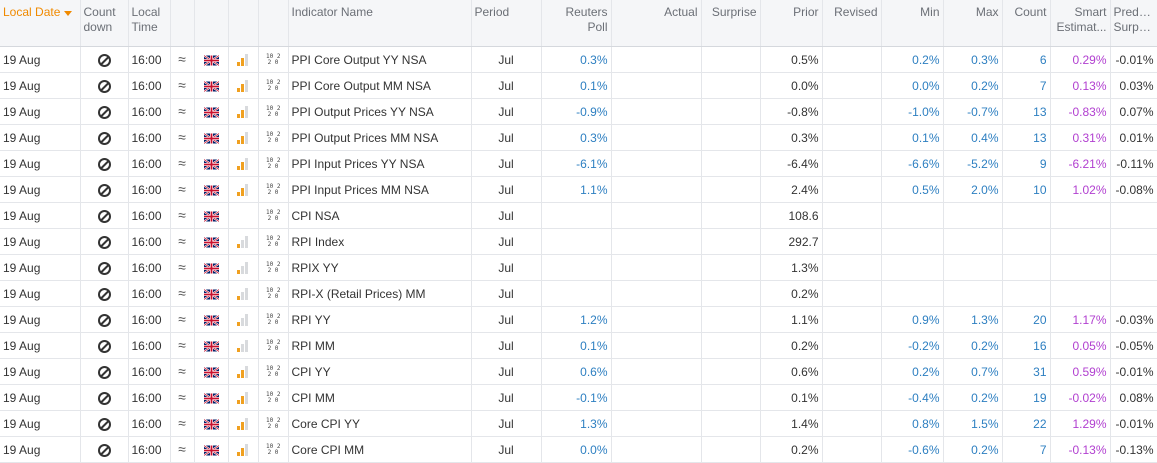 The image size is (1157, 463). What do you see at coordinates (506, 241) in the screenshot?
I see `period-cell: Jul` at bounding box center [506, 241].